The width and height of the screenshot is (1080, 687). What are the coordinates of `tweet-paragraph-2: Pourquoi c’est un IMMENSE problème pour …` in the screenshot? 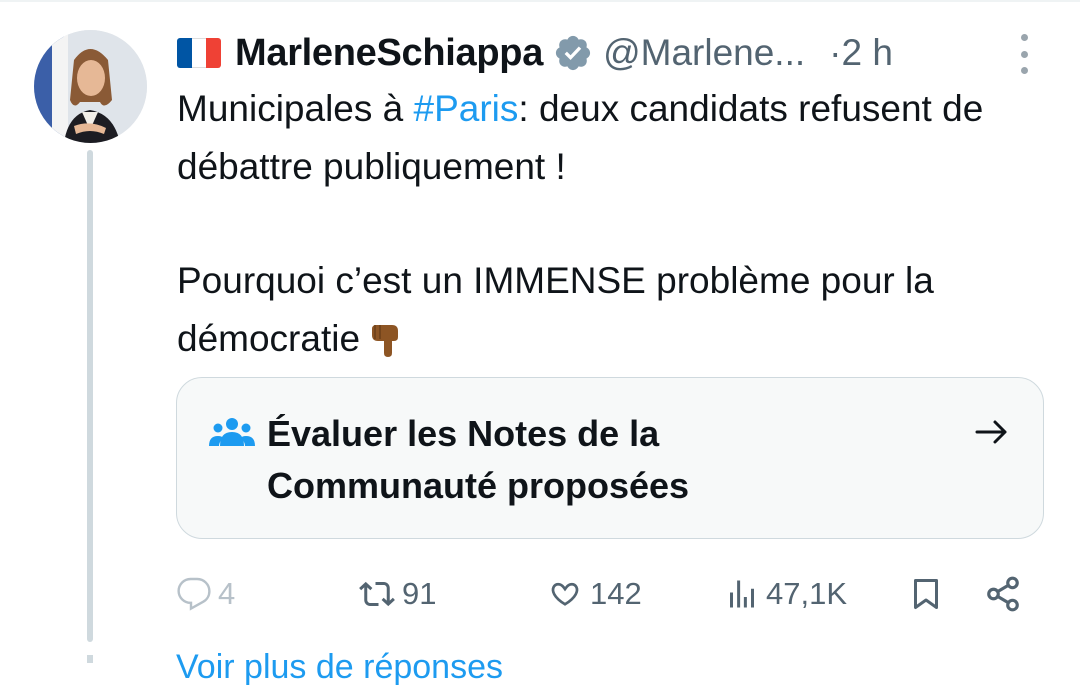 It's located at (617, 314).